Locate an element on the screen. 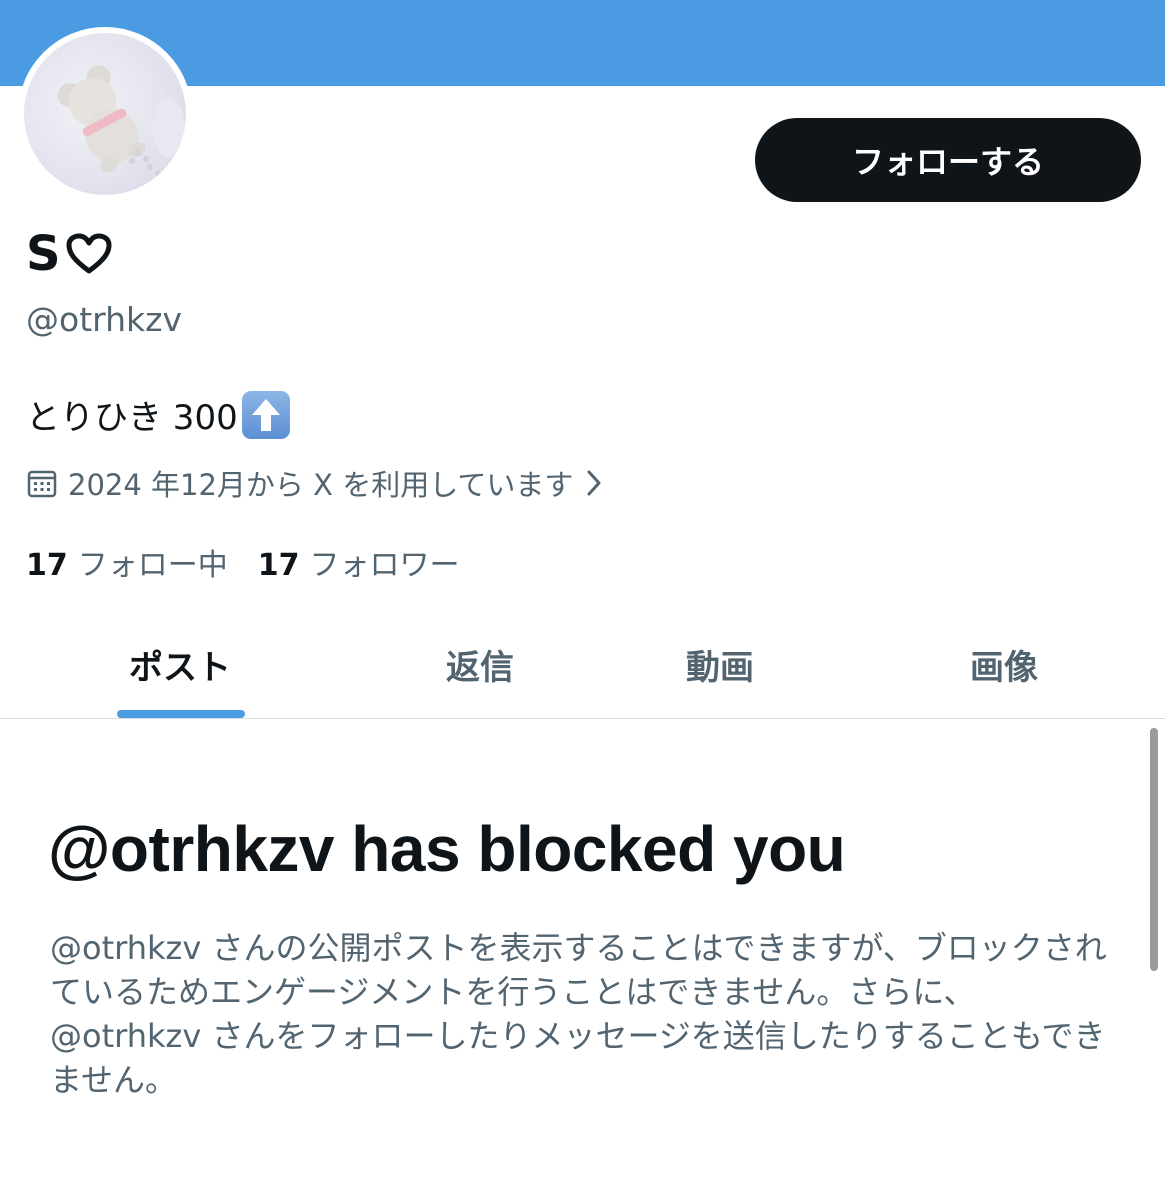  tab-replies: 返信 is located at coordinates (480, 664).